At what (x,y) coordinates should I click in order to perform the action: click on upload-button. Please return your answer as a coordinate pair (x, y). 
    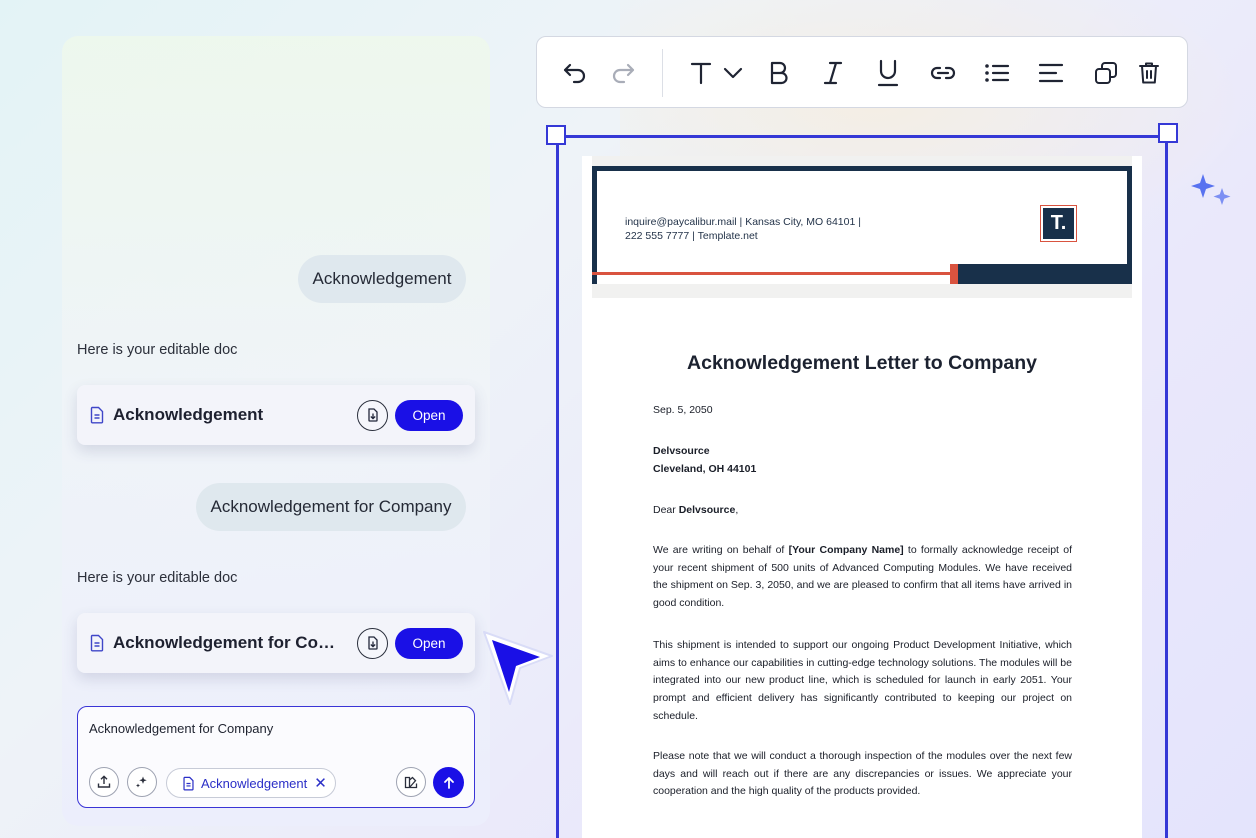
    Looking at the image, I should click on (104, 782).